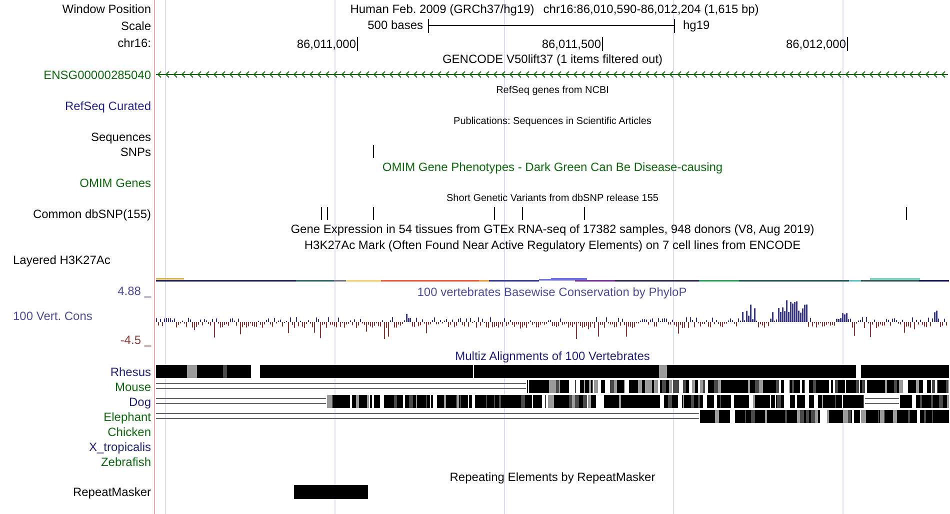 The width and height of the screenshot is (950, 514). Describe the element at coordinates (119, 447) in the screenshot. I see `track-label: X_tropicalis` at that location.